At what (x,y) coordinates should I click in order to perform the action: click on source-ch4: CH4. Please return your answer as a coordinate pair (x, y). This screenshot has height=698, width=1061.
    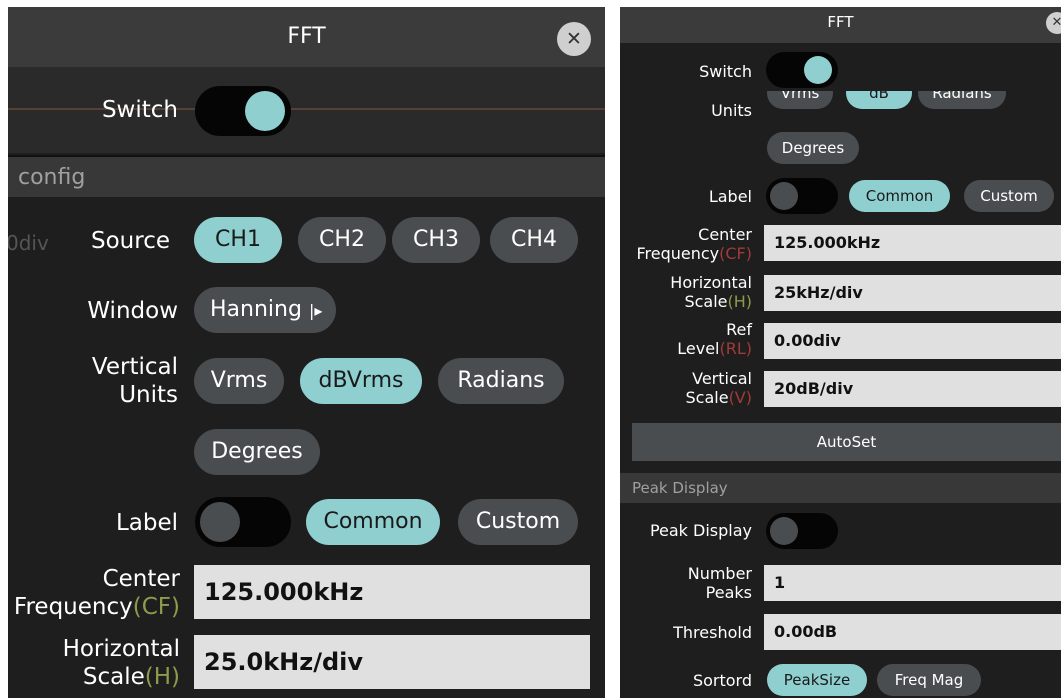
    Looking at the image, I should click on (534, 240).